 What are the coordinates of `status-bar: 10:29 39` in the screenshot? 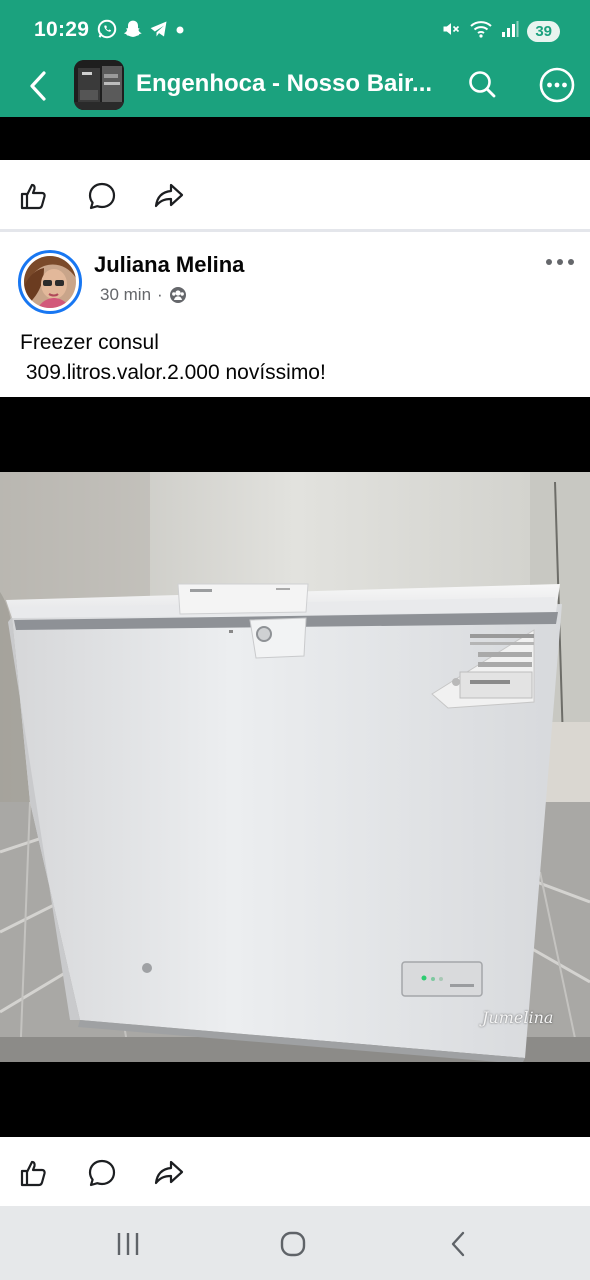 It's located at (295, 31).